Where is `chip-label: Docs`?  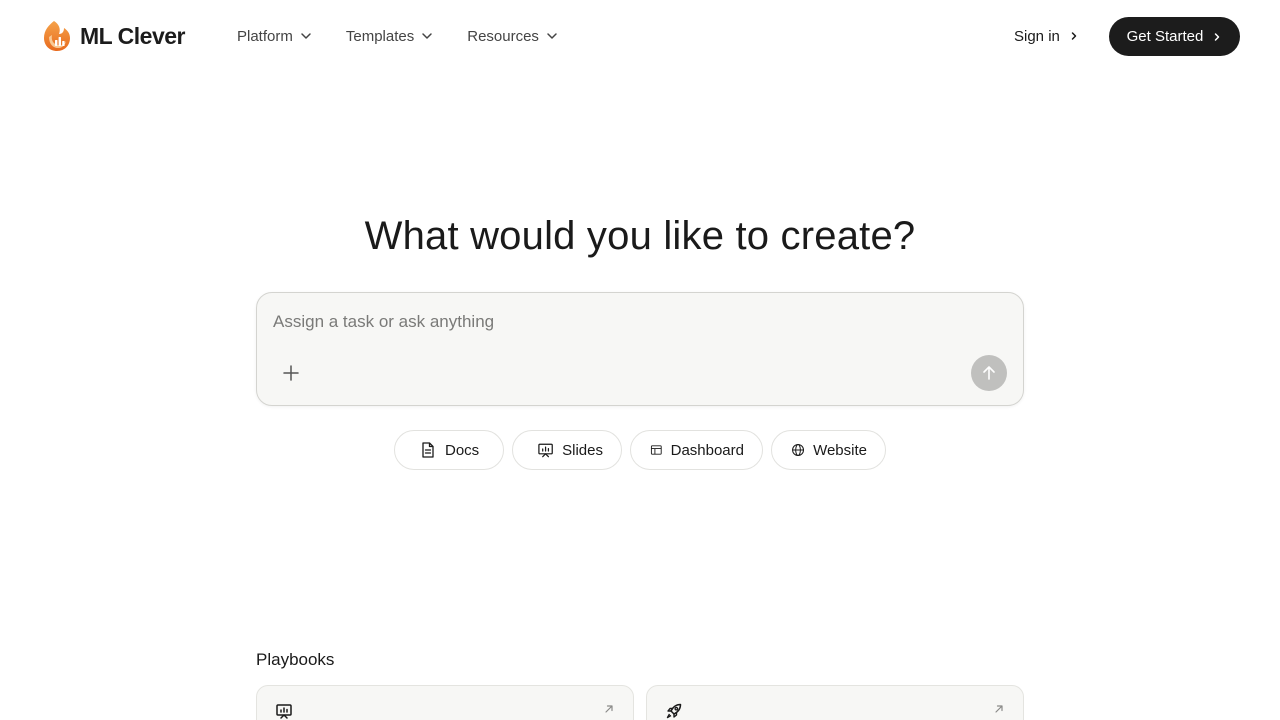
chip-label: Docs is located at coordinates (462, 450).